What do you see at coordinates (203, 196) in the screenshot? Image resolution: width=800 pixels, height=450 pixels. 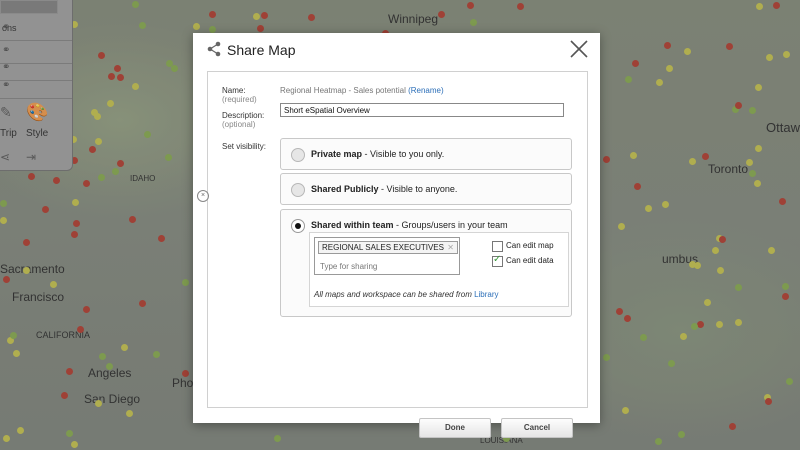 I see `cursor-icon: ×` at bounding box center [203, 196].